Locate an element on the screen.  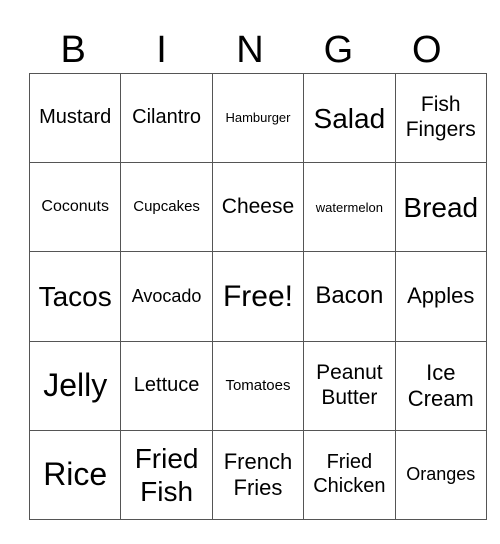
header-letter-i: I is located at coordinates (161, 50).